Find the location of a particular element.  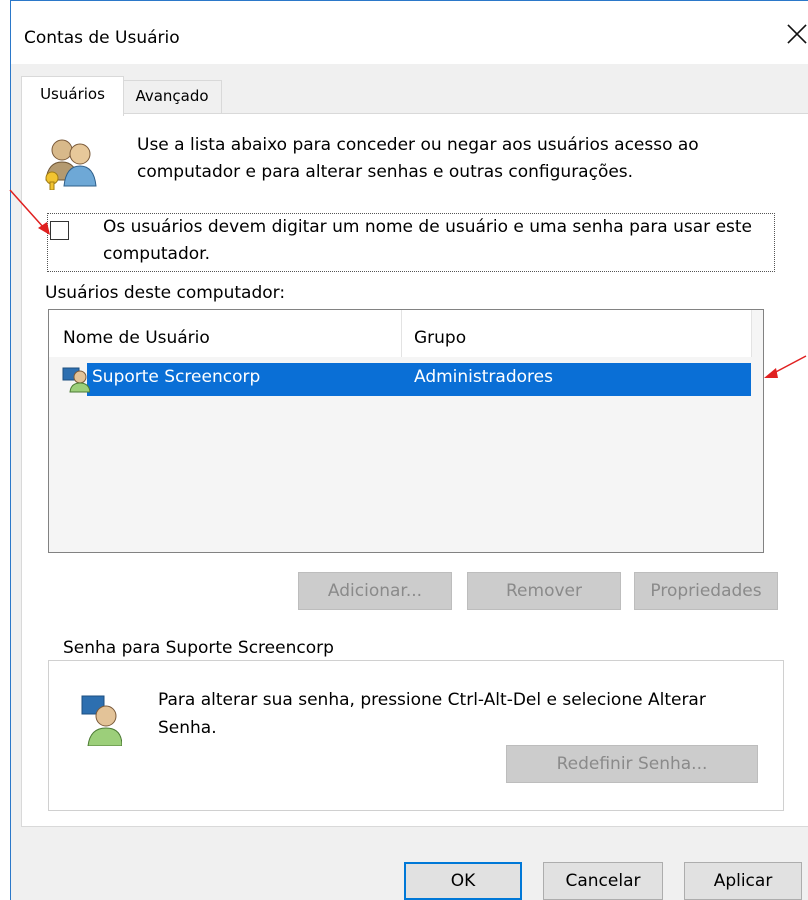

cancel-button: Cancelar is located at coordinates (603, 881).